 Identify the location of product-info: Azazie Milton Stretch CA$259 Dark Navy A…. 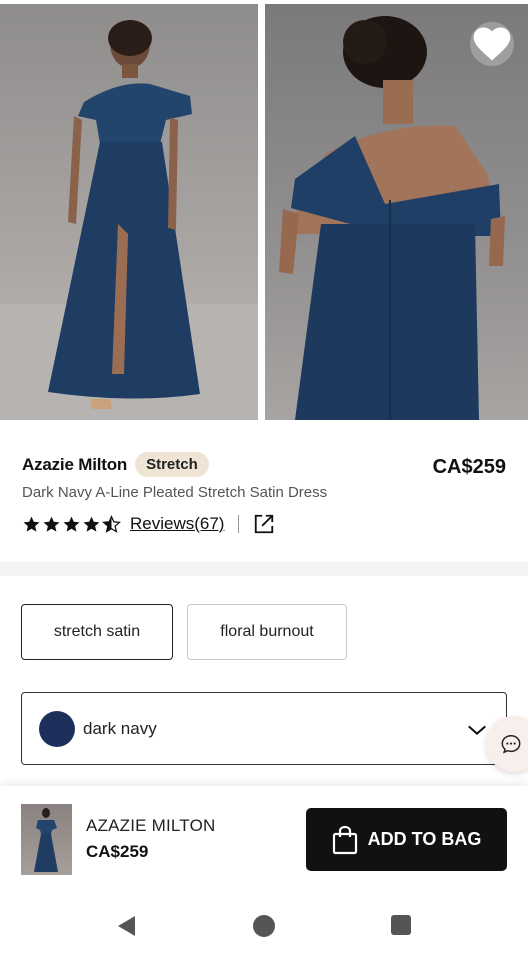
(264, 492).